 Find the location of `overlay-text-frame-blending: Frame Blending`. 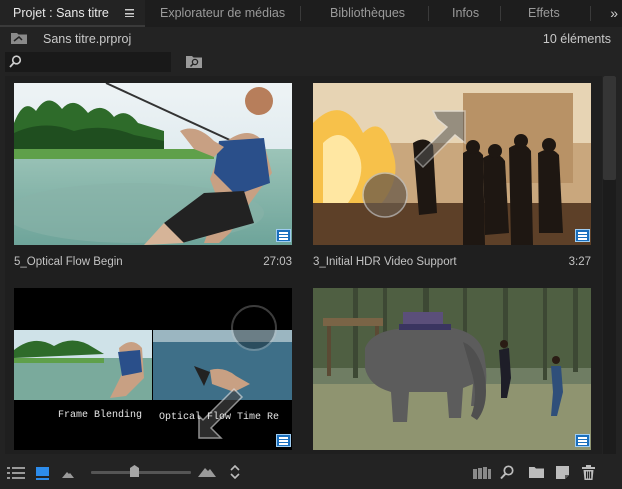

overlay-text-frame-blending: Frame Blending is located at coordinates (100, 415).